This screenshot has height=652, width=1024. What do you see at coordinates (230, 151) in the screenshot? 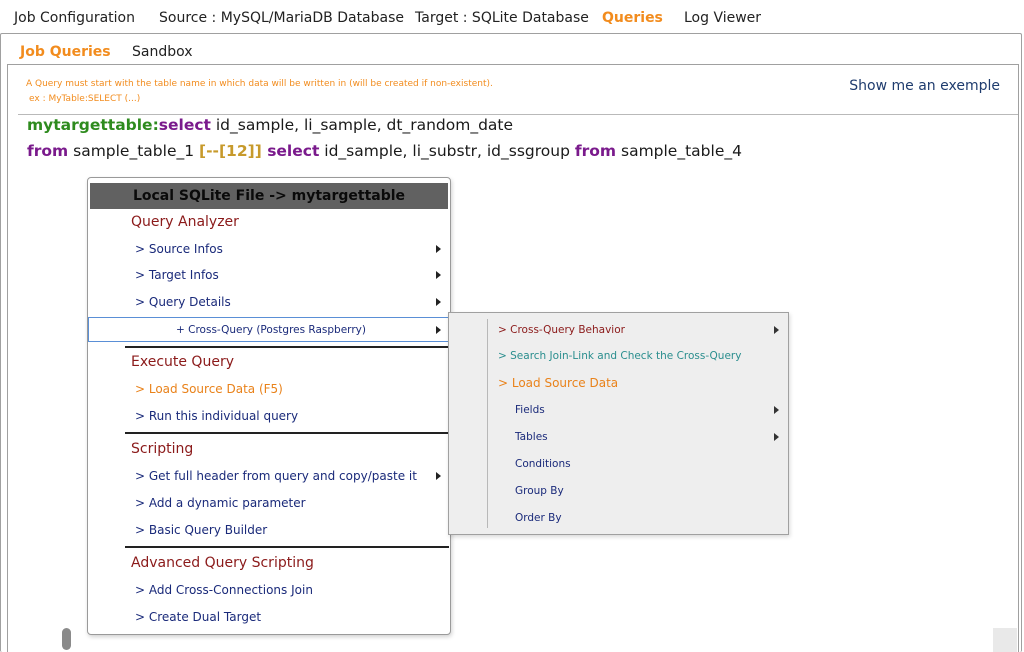
I see `query-marker-token: [--[12]]` at bounding box center [230, 151].